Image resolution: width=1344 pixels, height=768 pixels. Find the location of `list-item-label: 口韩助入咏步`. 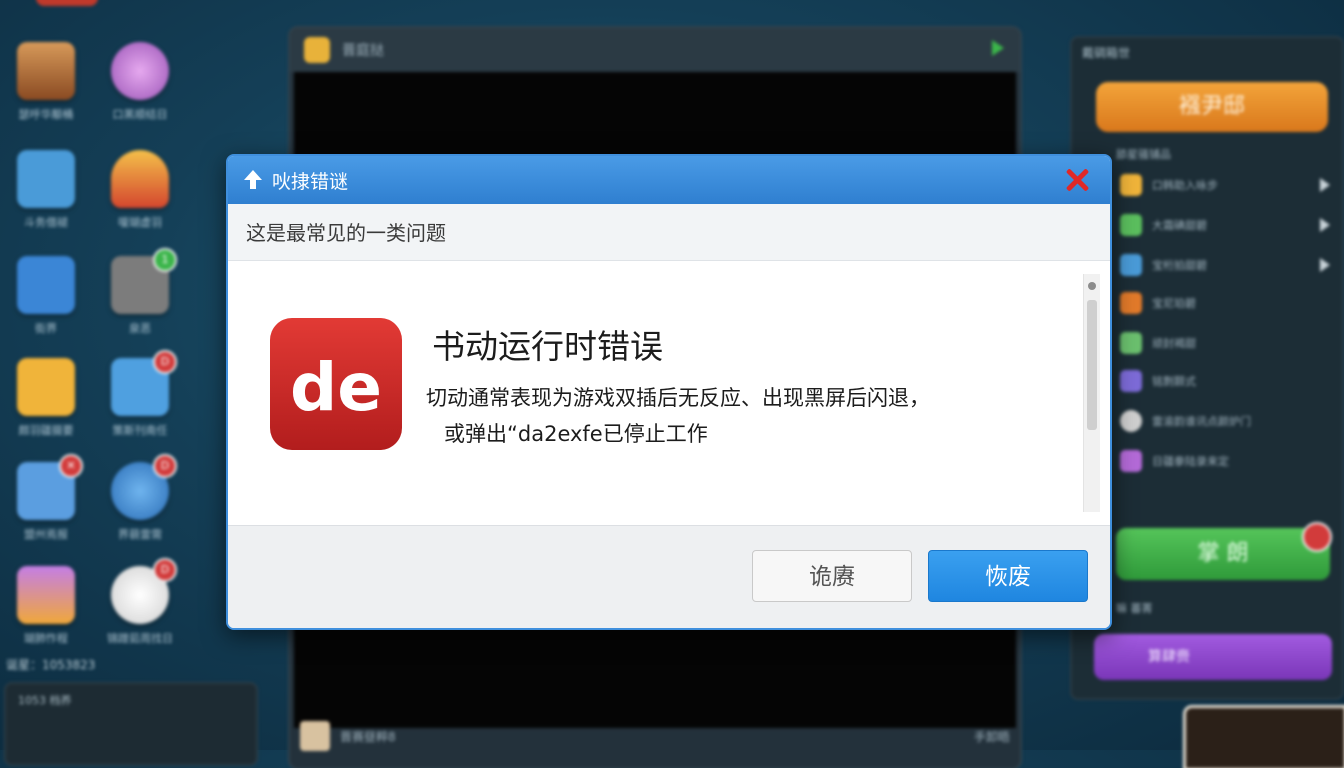

list-item-label: 口韩助入咏步 is located at coordinates (1185, 185).